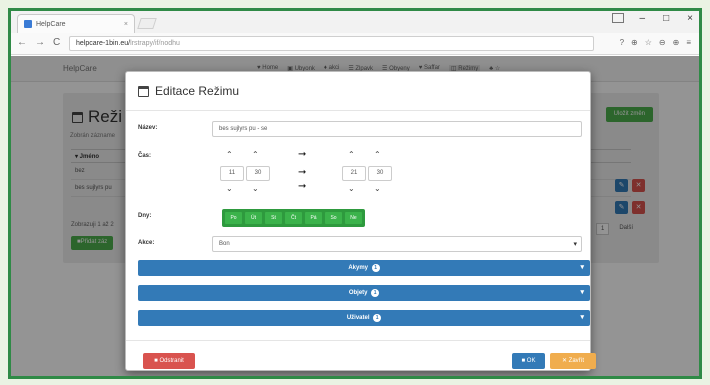  I want to click on days-label: Dny:, so click(145, 216).